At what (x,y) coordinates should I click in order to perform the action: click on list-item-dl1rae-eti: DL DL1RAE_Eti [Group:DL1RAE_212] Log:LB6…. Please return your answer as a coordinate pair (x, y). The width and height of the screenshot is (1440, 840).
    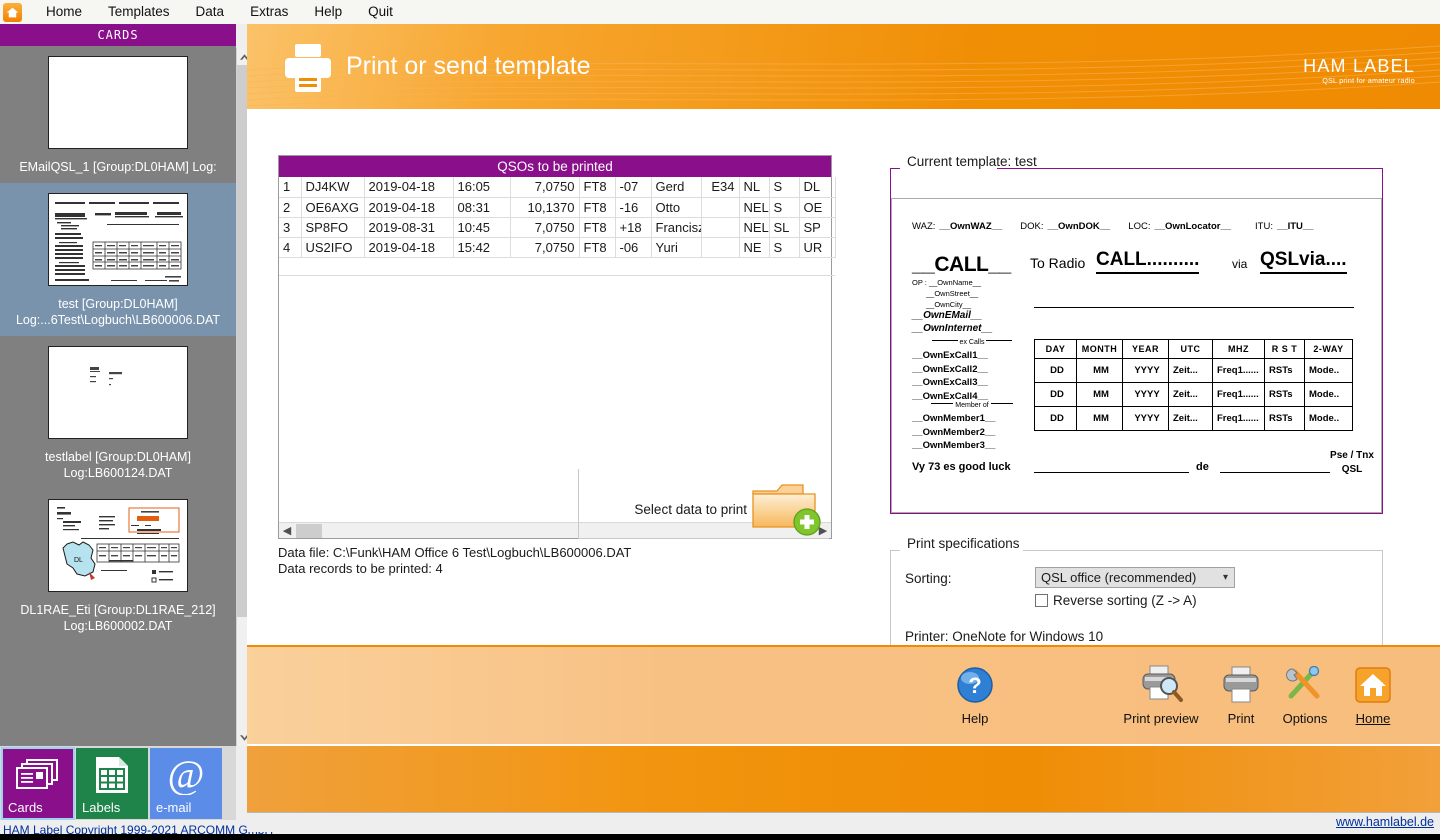
    Looking at the image, I should click on (118, 565).